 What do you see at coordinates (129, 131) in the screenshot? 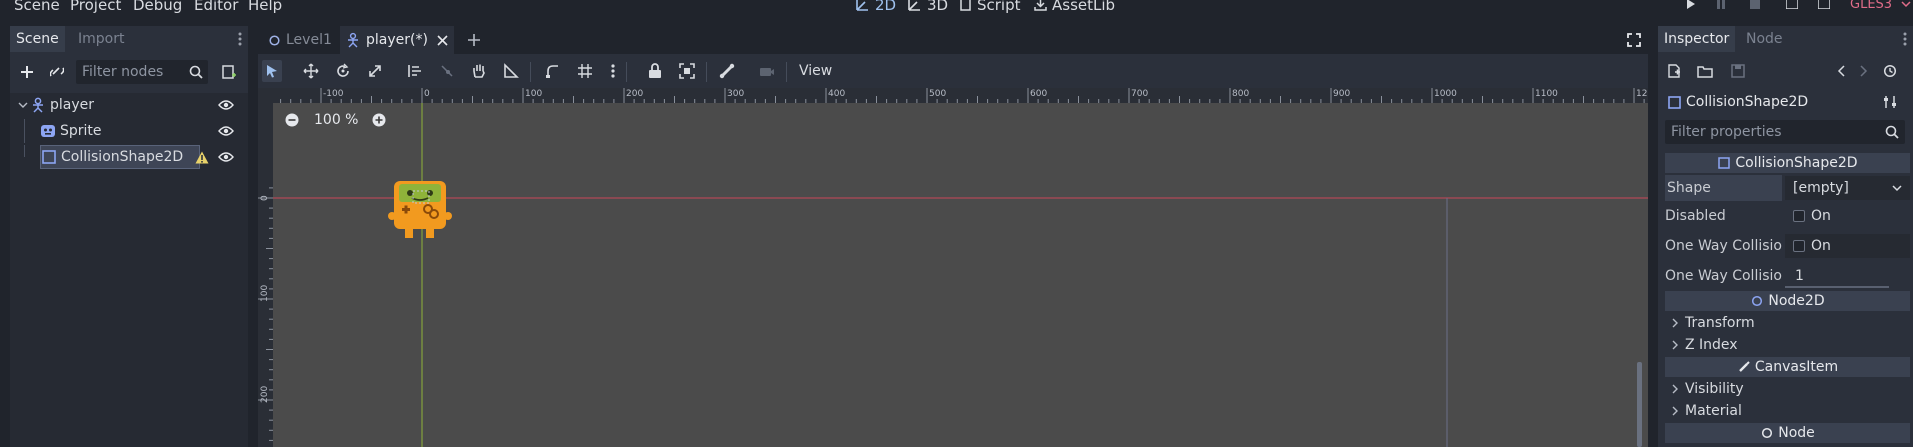
I see `tree-node-sprite: Sprite` at bounding box center [129, 131].